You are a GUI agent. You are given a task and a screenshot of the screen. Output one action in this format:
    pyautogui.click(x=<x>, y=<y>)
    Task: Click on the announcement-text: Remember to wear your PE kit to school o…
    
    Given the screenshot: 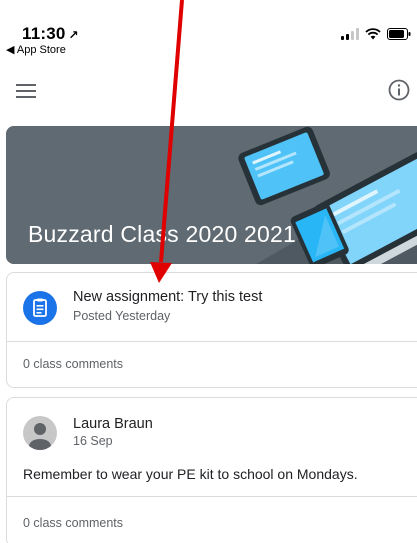 What is the action you would take?
    pyautogui.click(x=190, y=474)
    